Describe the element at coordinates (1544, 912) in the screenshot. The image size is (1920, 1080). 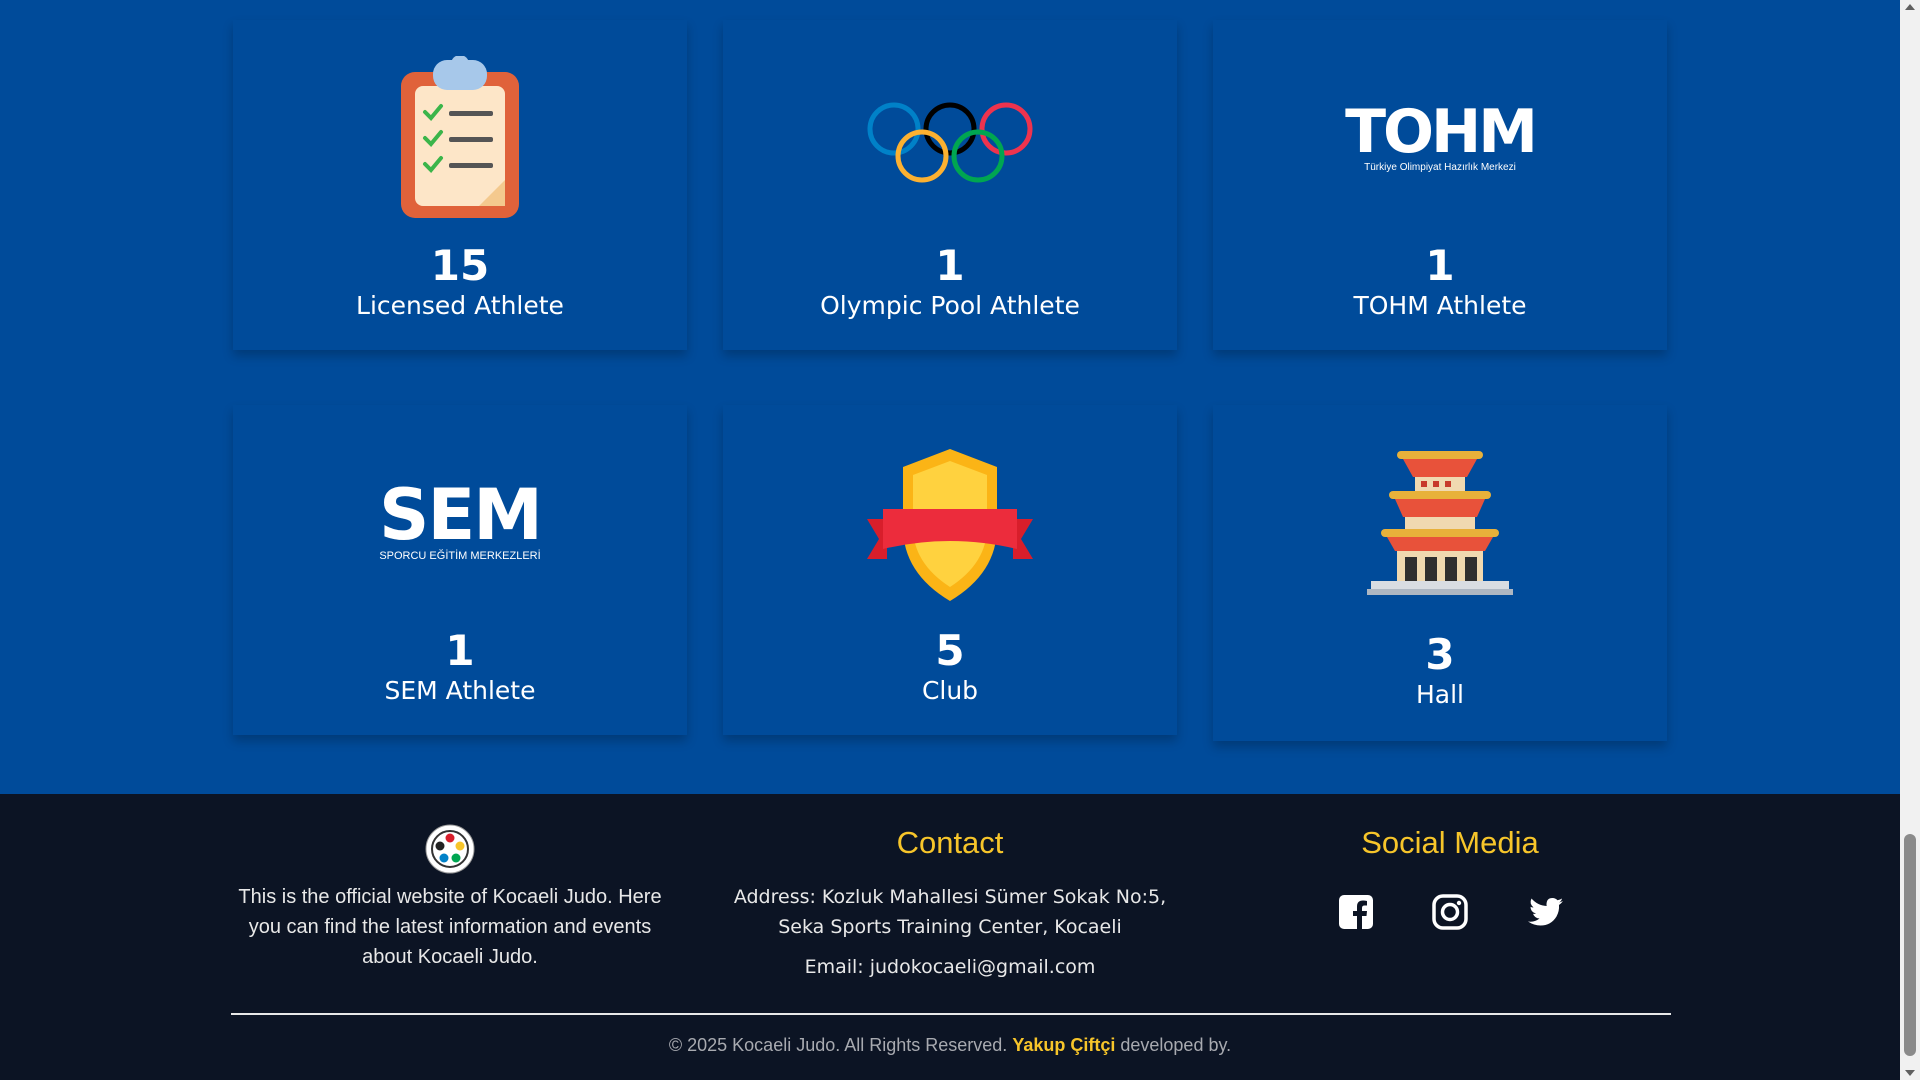
I see `twitter-icon` at that location.